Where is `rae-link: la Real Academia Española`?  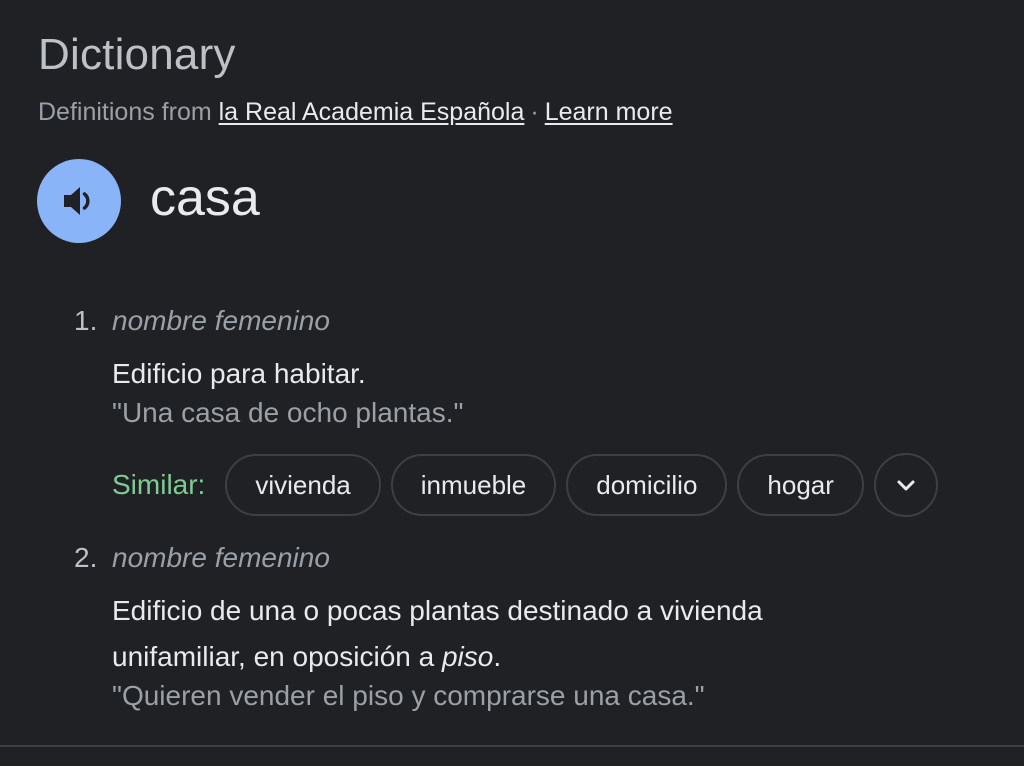
rae-link: la Real Academia Española is located at coordinates (372, 112).